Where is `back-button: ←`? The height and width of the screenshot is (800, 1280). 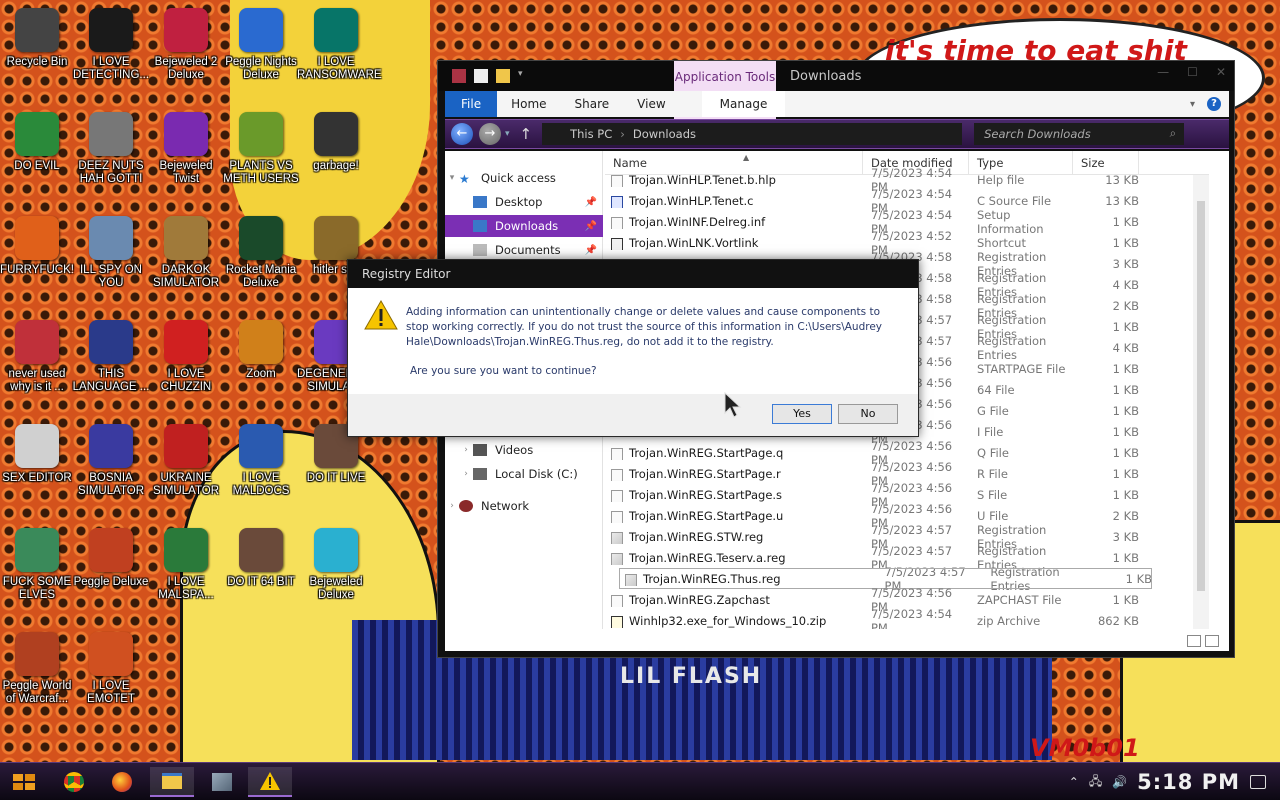
back-button: ← is located at coordinates (462, 134).